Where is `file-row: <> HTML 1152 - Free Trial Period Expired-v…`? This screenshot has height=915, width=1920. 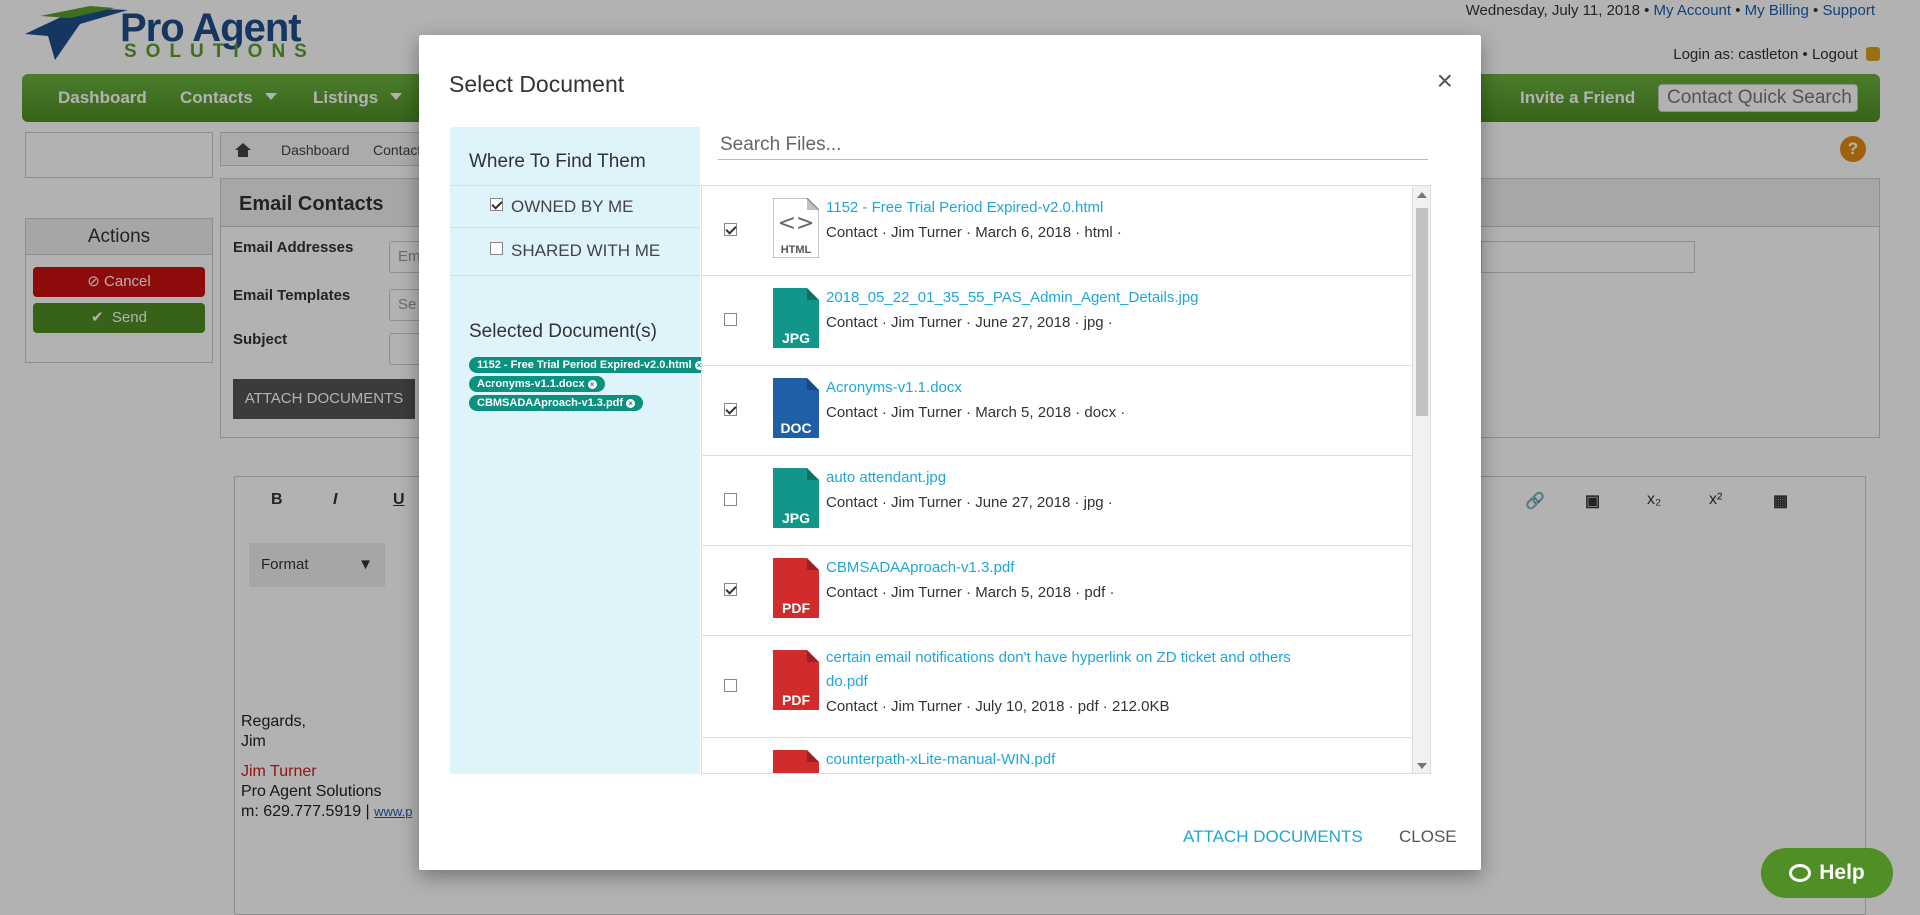
file-row: <> HTML 1152 - Free Trial Period Expired-v… is located at coordinates (1058, 231).